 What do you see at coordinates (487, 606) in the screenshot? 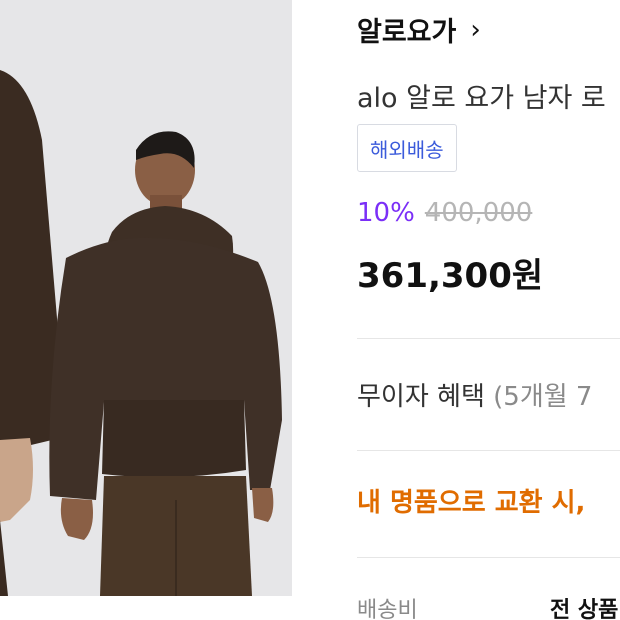
I see `shipping-row: 배송비 전 상품` at bounding box center [487, 606].